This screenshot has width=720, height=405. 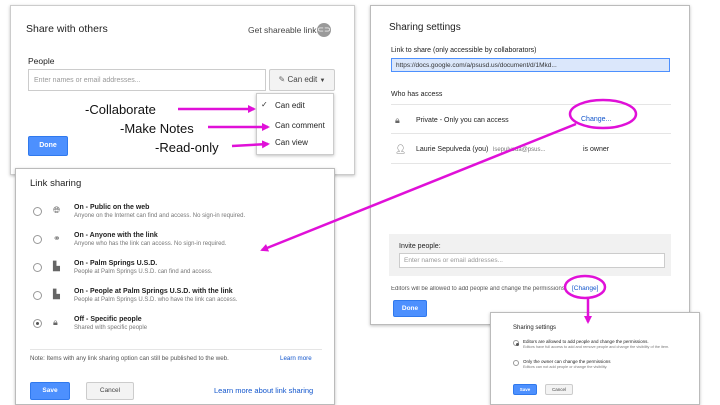 I want to click on option-domain-title: On - Palm Springs U.S.D., so click(x=116, y=263).